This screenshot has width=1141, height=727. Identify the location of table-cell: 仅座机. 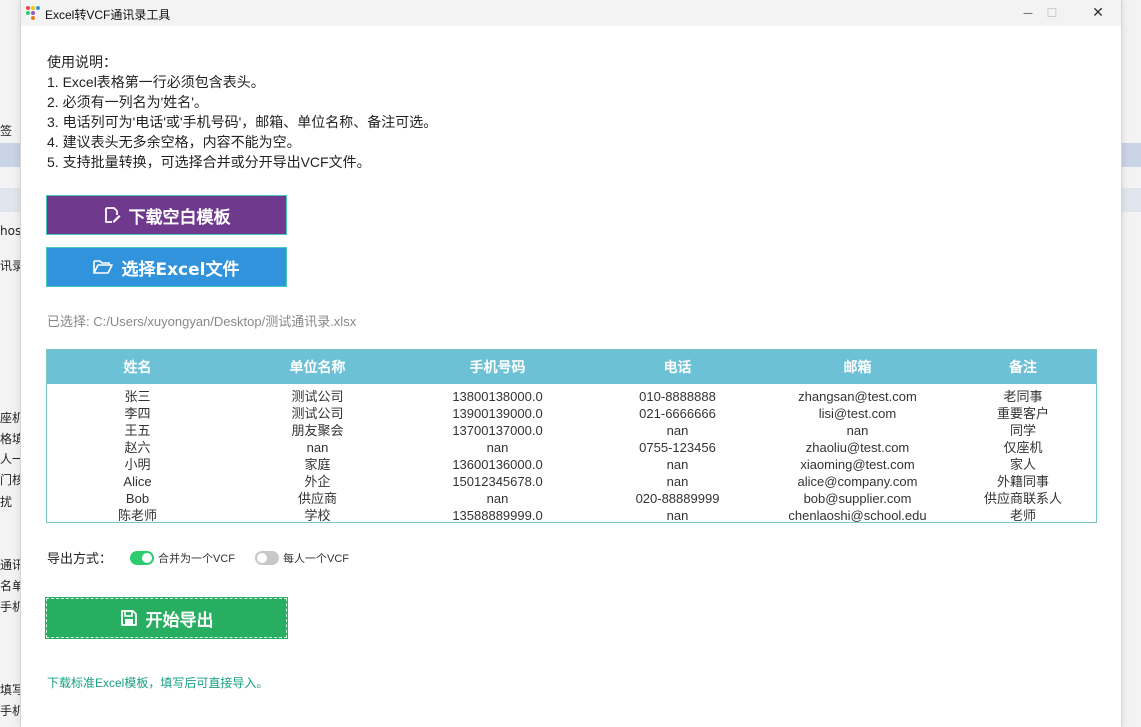
(1023, 447).